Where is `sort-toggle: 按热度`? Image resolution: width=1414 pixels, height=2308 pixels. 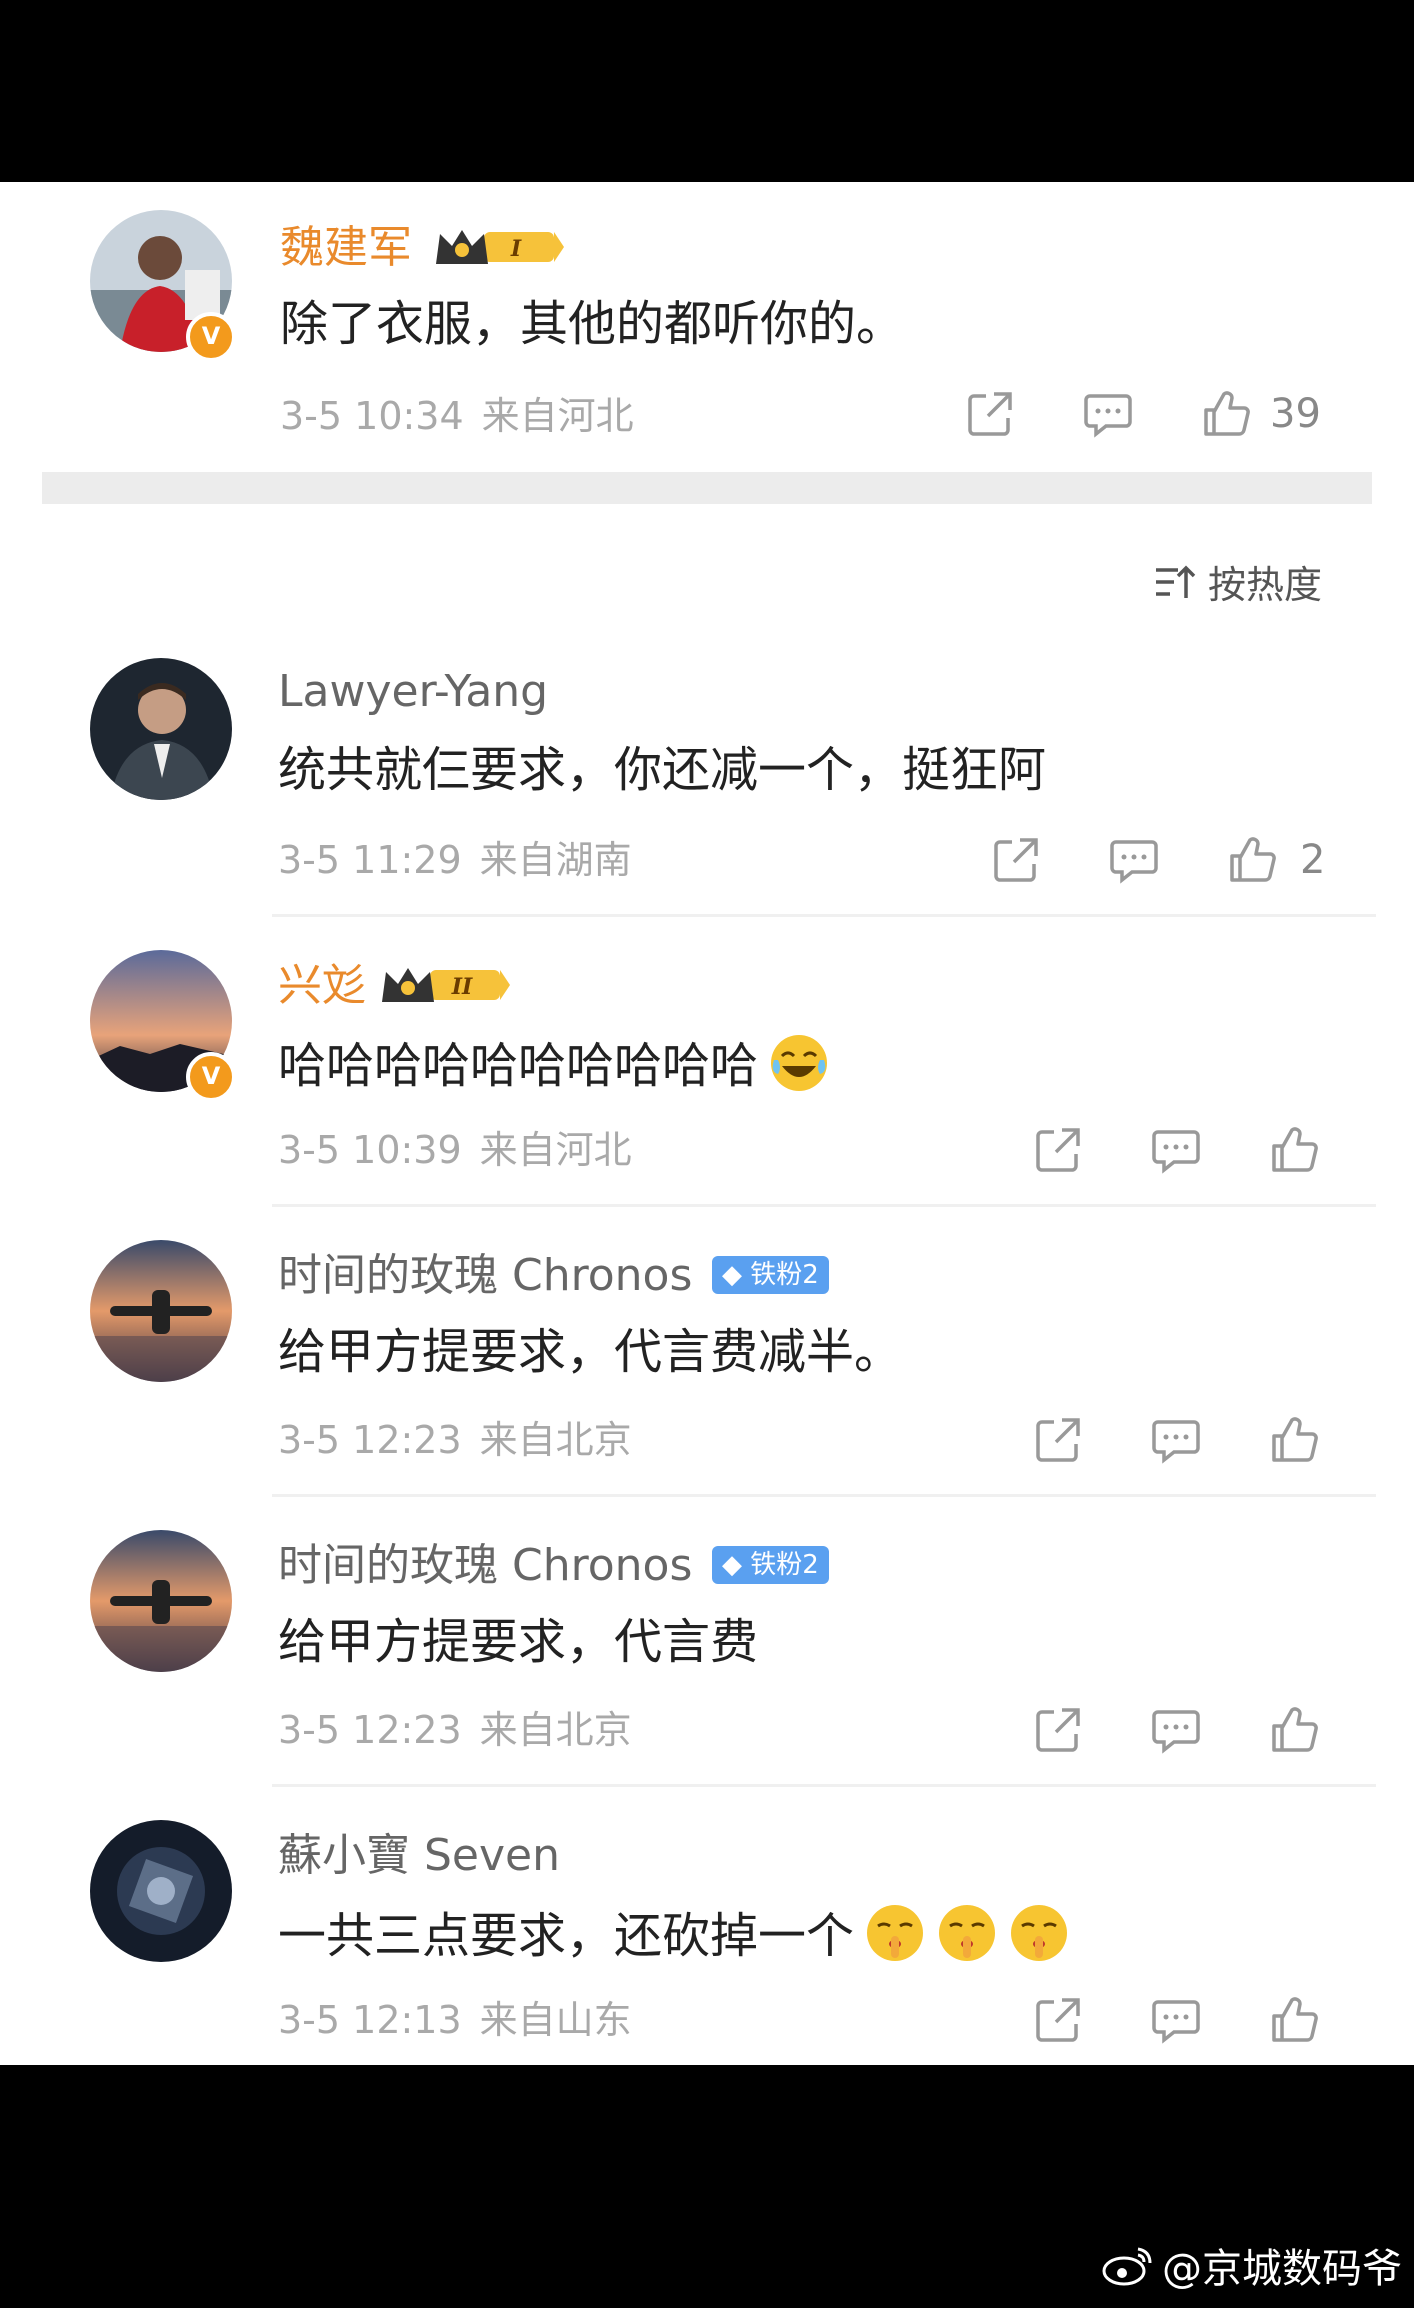
sort-toggle: 按热度 is located at coordinates (1237, 581).